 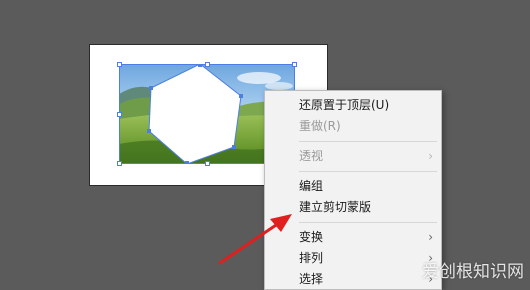 What do you see at coordinates (255, 239) in the screenshot?
I see `red-pointer-arrow` at bounding box center [255, 239].